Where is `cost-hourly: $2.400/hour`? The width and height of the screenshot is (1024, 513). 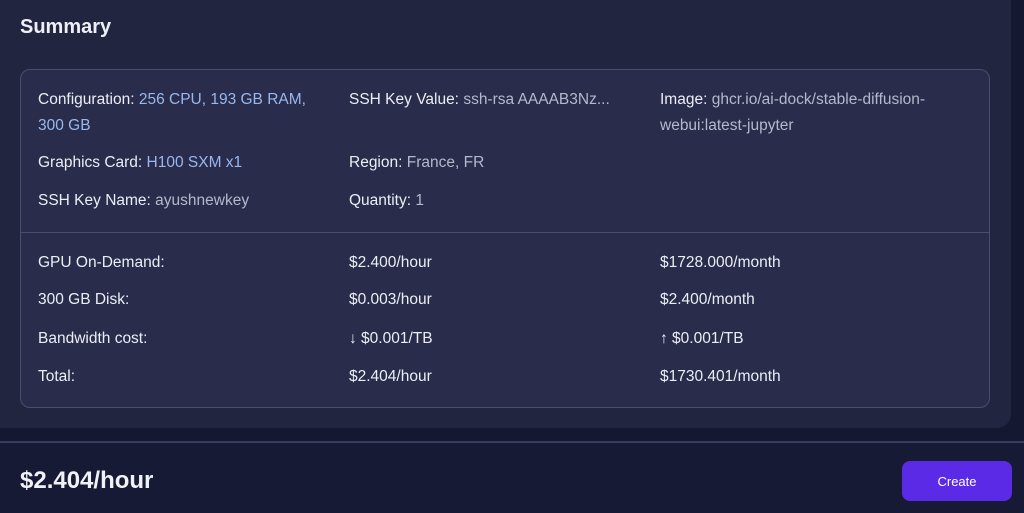 cost-hourly: $2.400/hour is located at coordinates (390, 262).